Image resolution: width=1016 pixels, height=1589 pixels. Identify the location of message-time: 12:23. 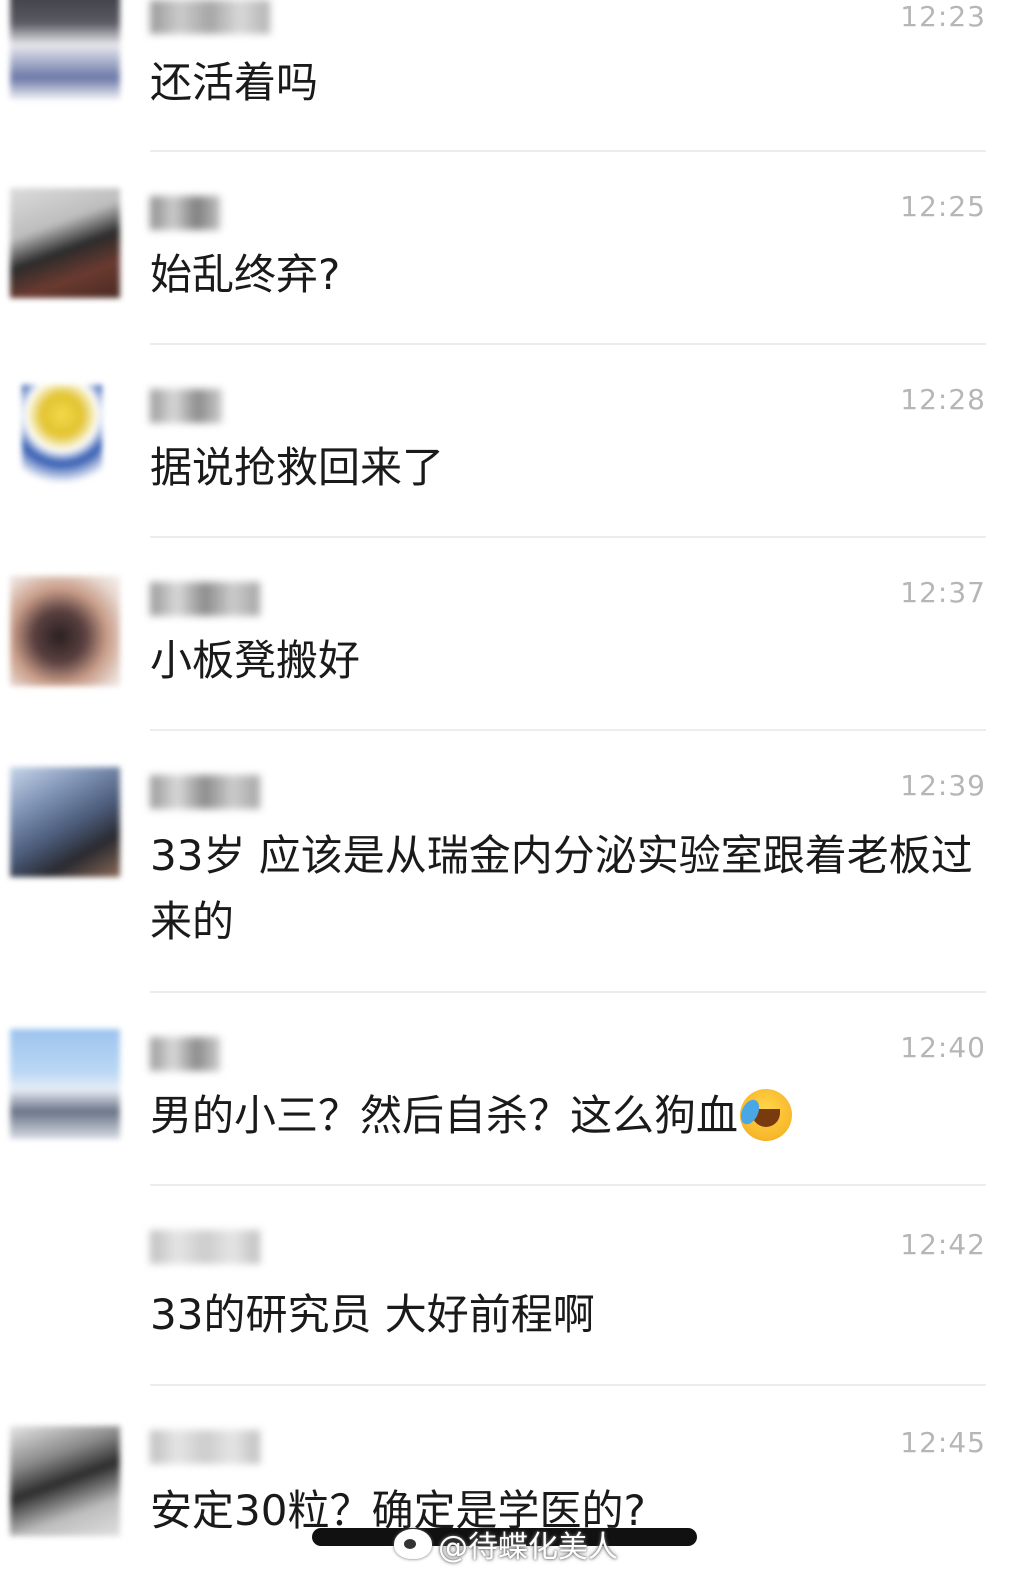
(943, 16).